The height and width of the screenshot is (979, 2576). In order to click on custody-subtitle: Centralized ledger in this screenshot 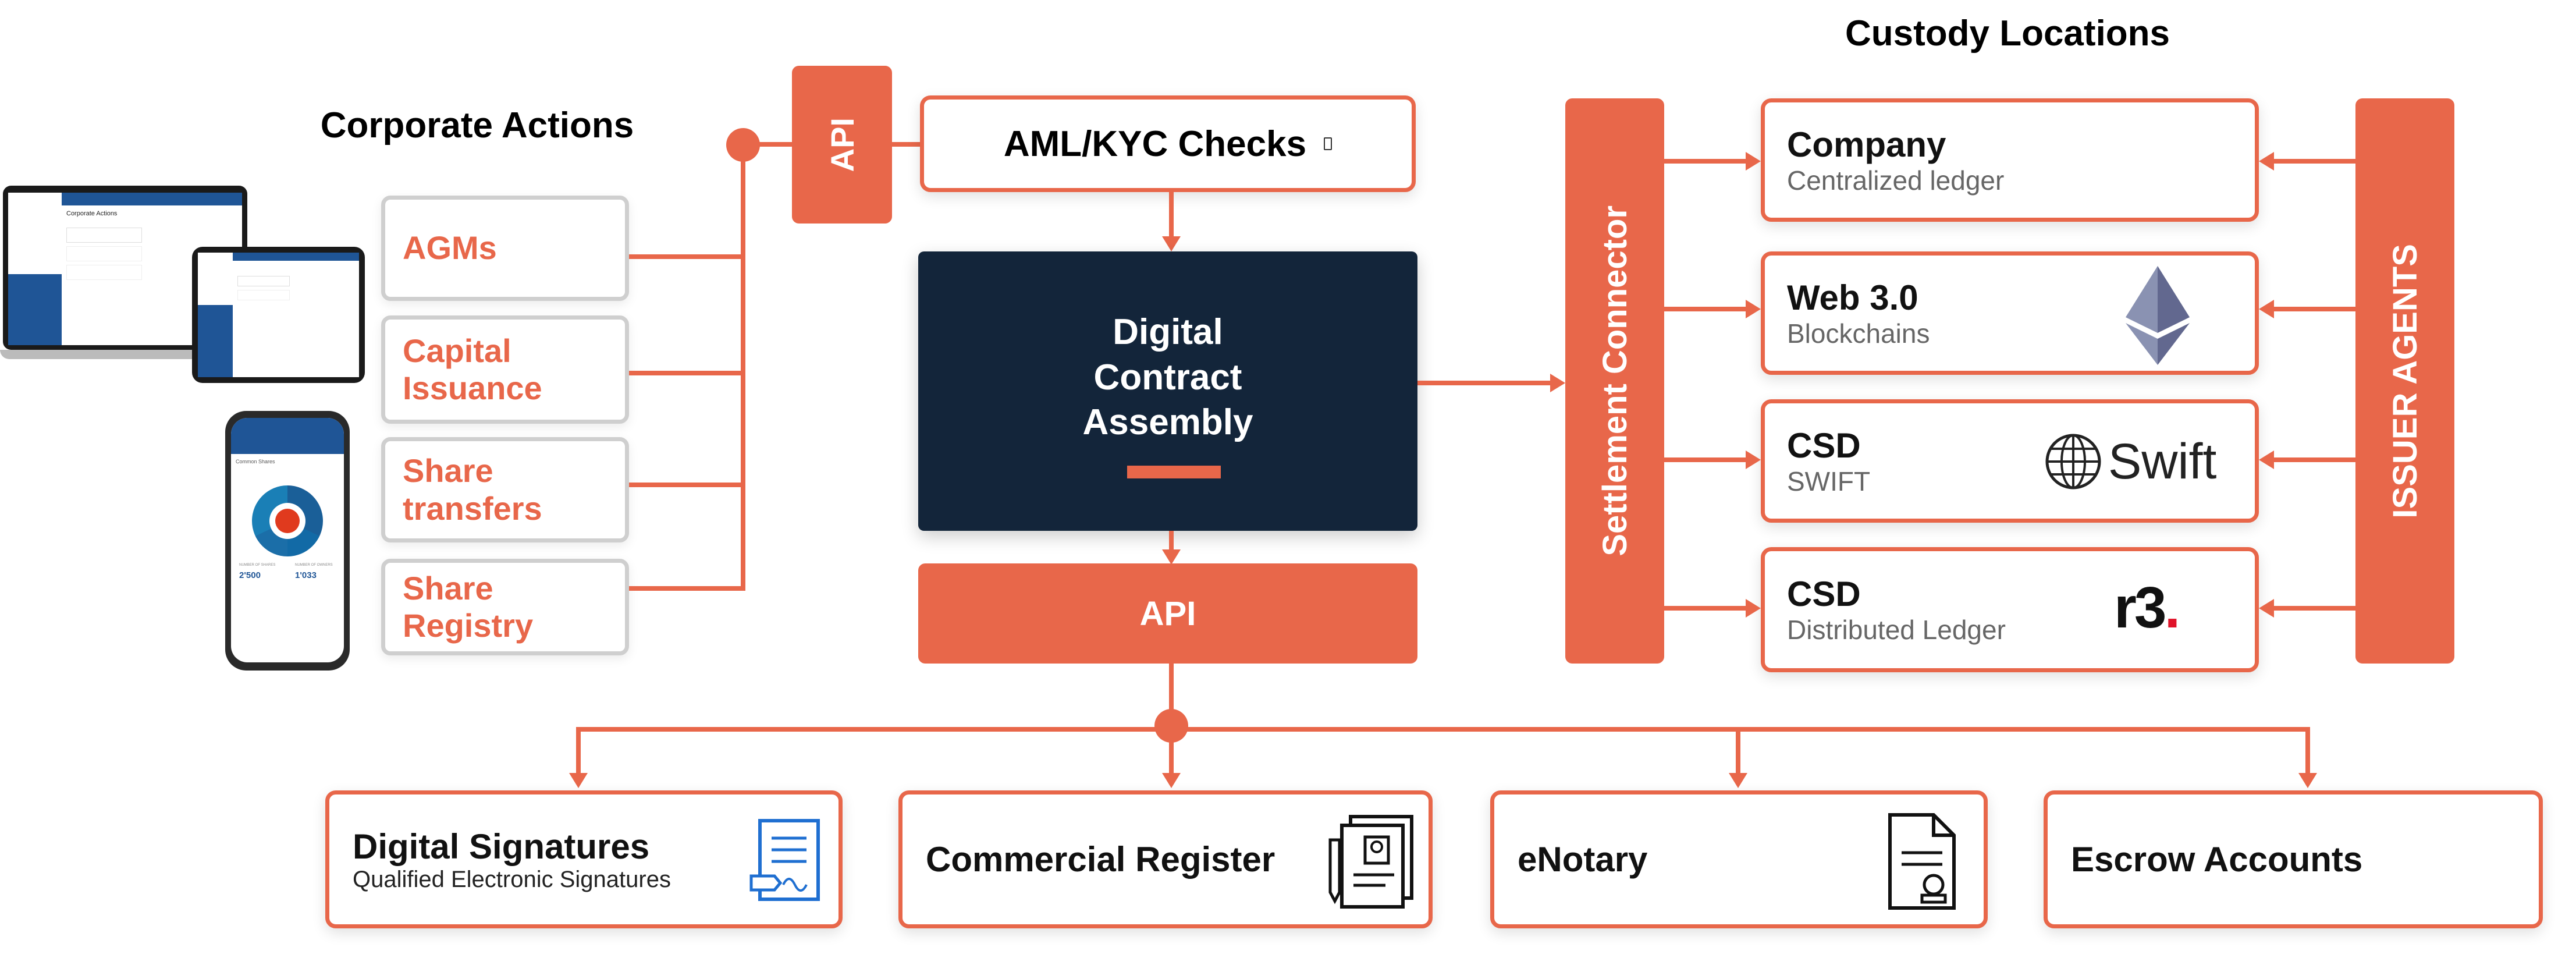, I will do `click(1896, 181)`.